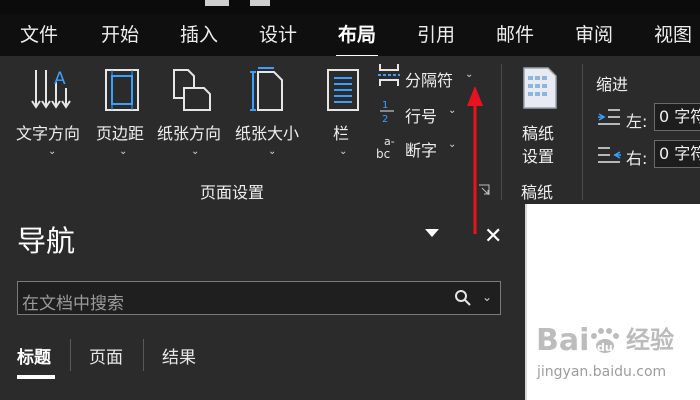  Describe the element at coordinates (267, 133) in the screenshot. I see `size-label: 纸张大小` at that location.